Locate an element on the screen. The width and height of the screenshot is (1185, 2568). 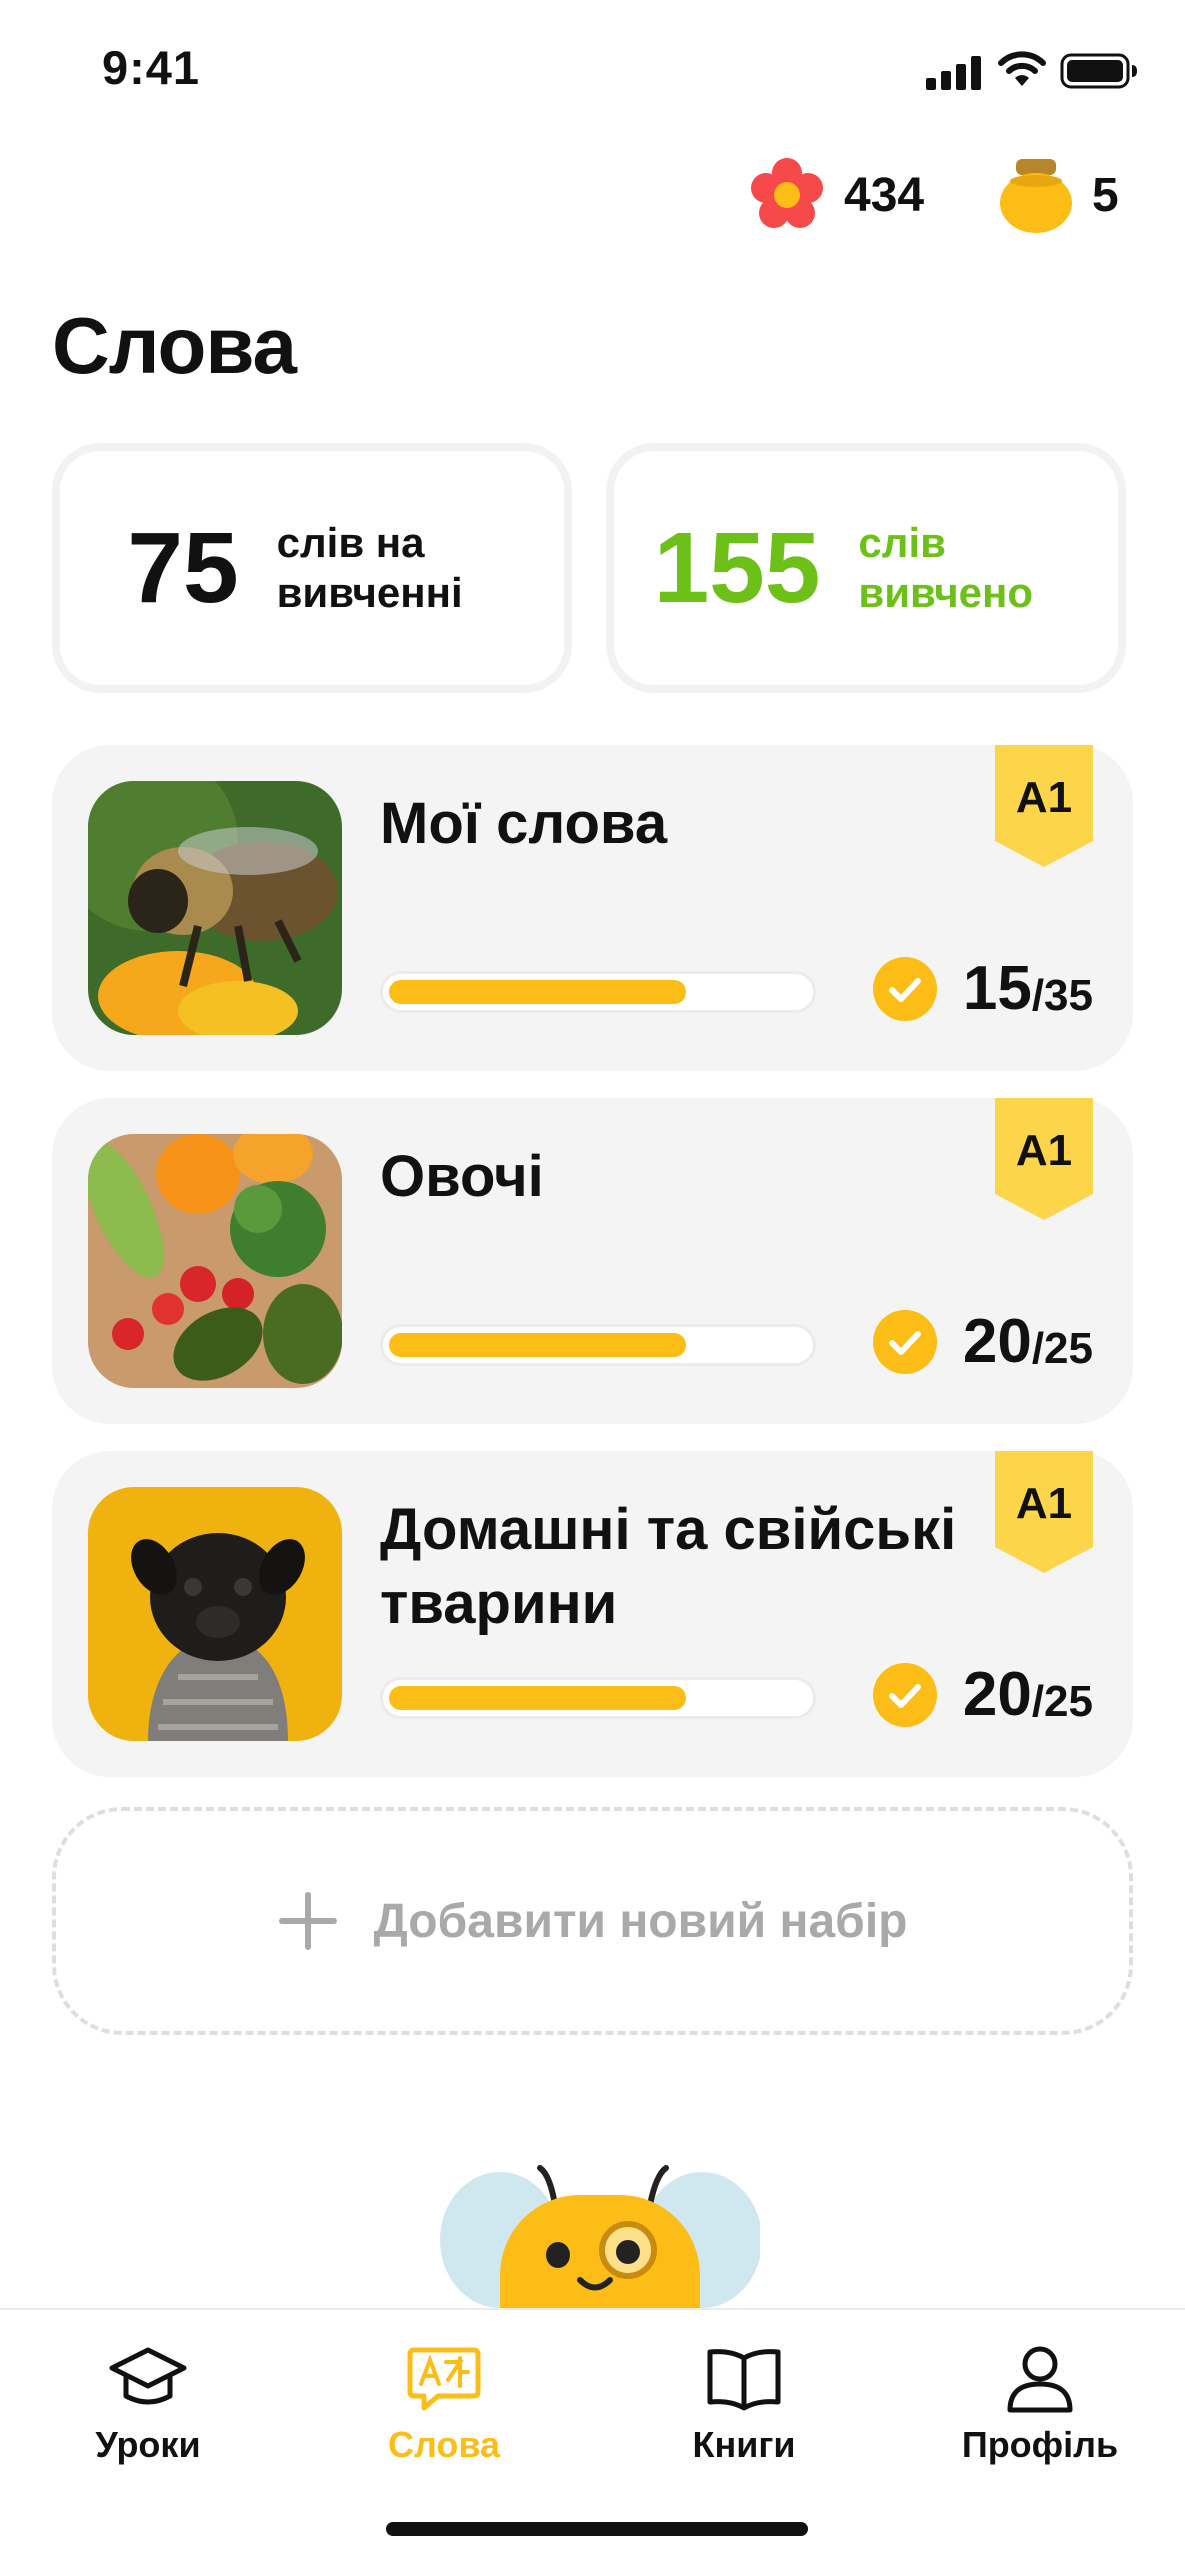
signal-icon is located at coordinates (953, 73).